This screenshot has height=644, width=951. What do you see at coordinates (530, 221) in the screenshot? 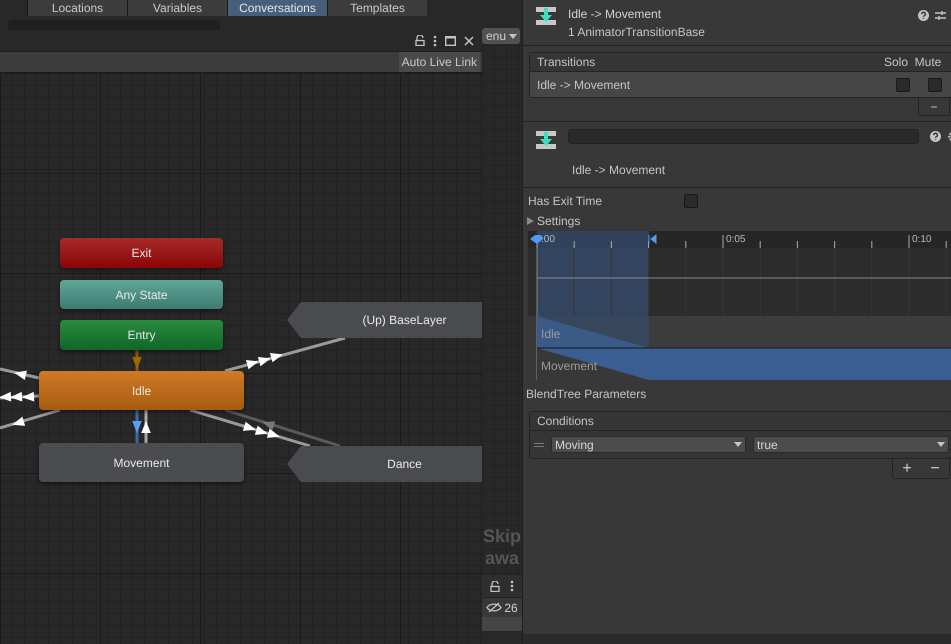
I see `foldout-arrow-icon` at bounding box center [530, 221].